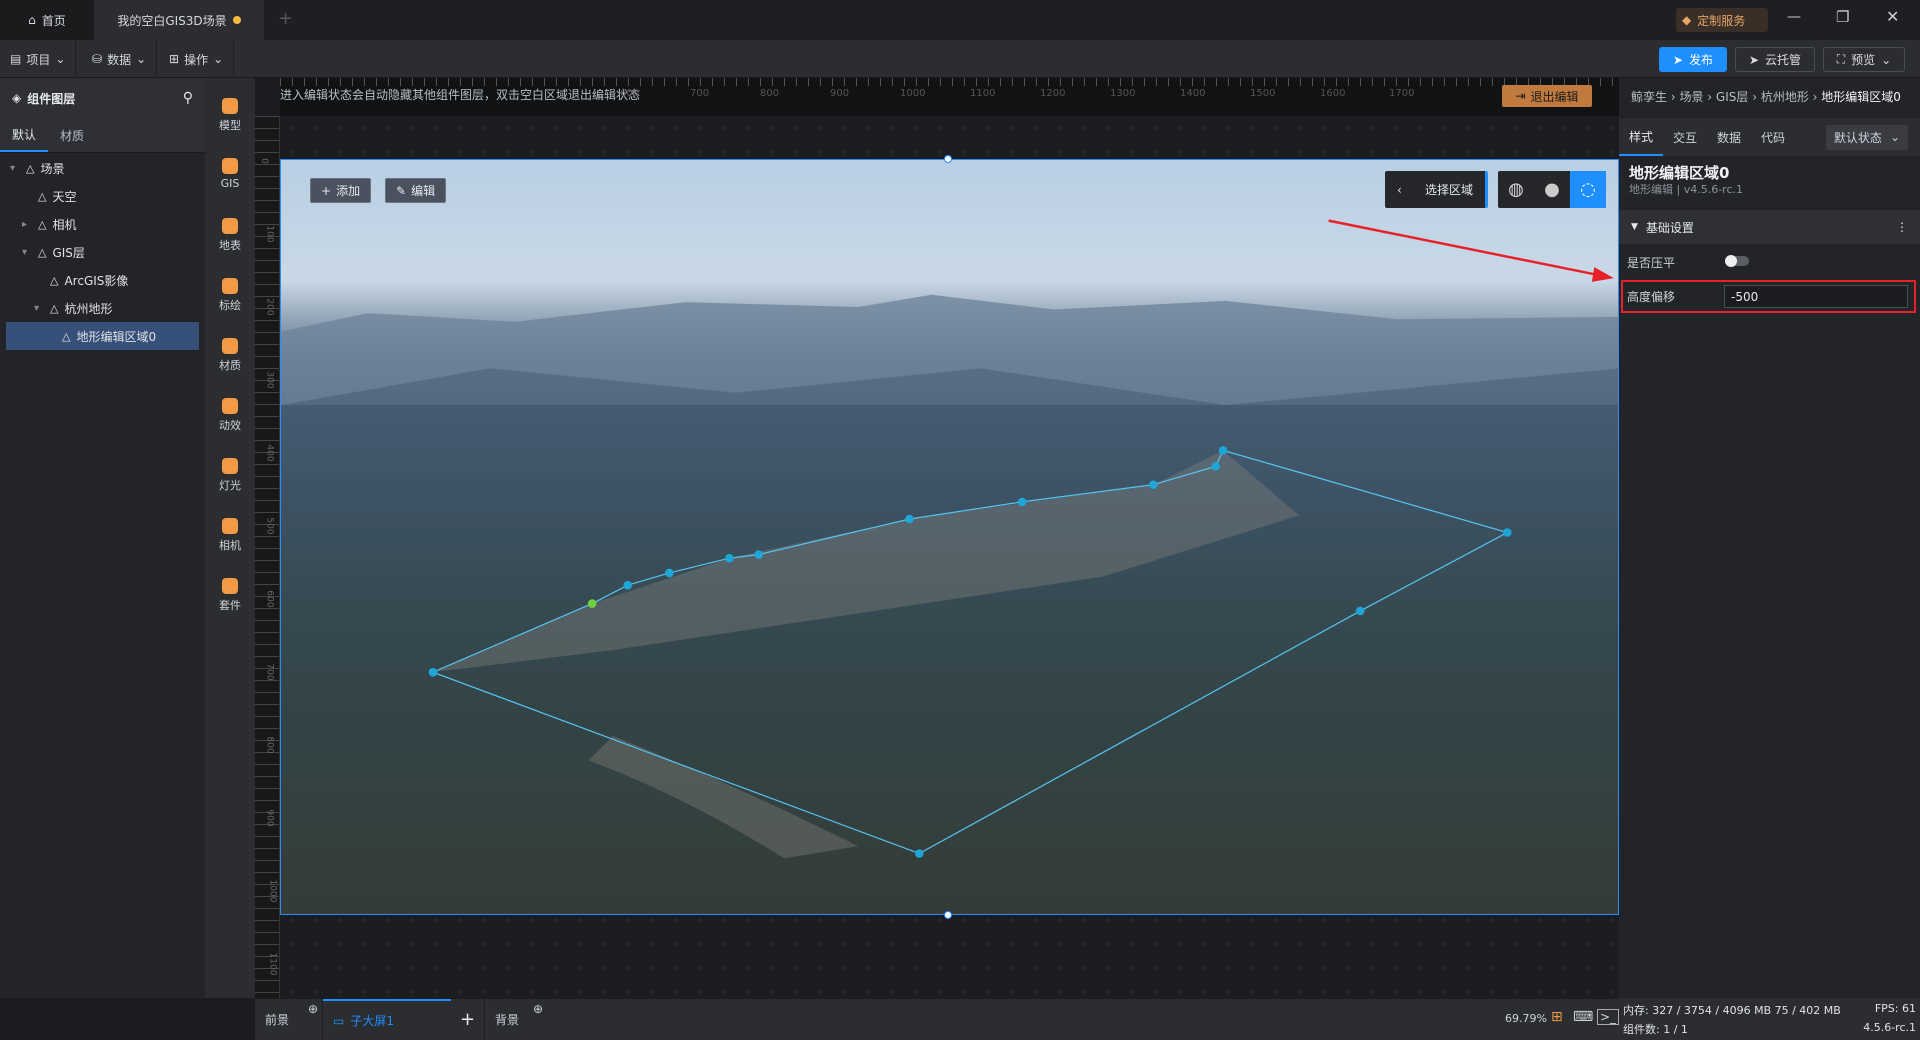 The width and height of the screenshot is (1920, 1040). What do you see at coordinates (387, 1019) in the screenshot?
I see `screen-tab-active: ▭ 子大屏1` at bounding box center [387, 1019].